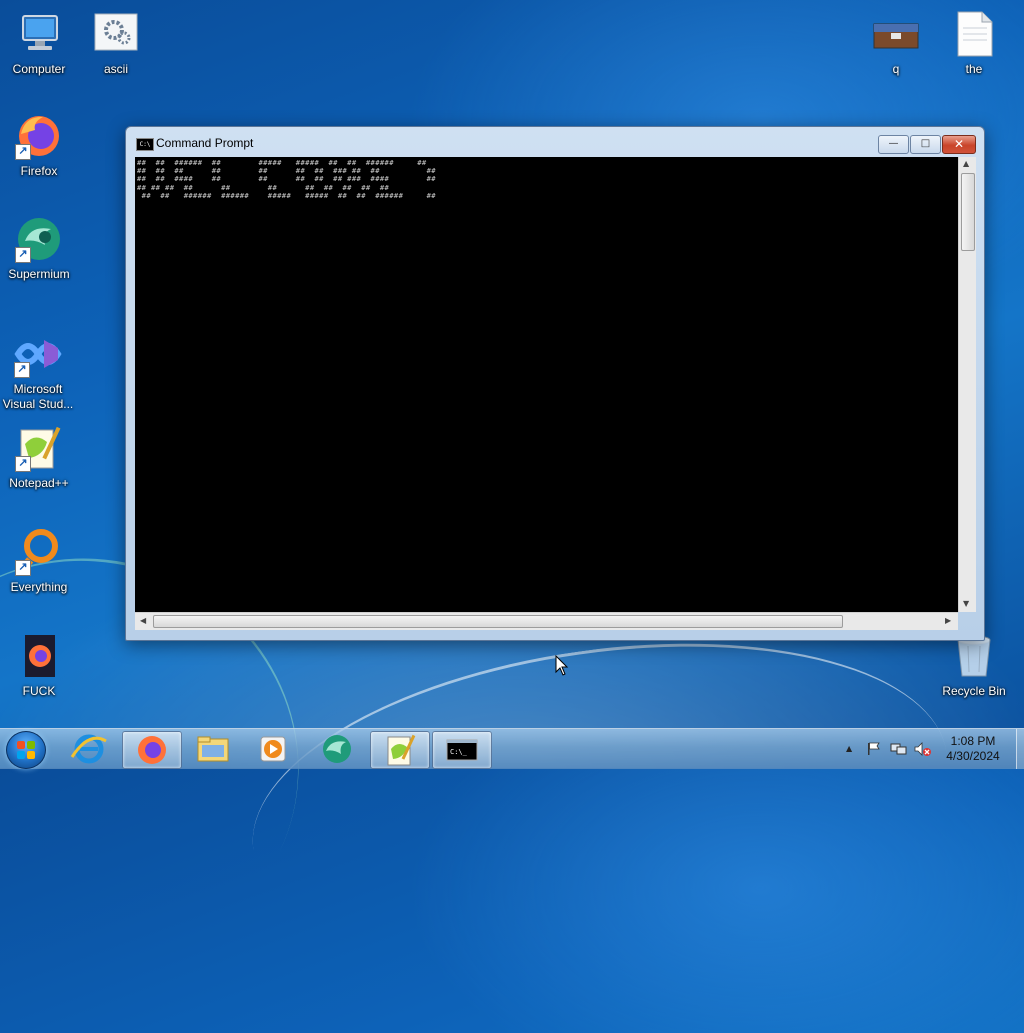 Image resolution: width=1024 pixels, height=1033 pixels. Describe the element at coordinates (39, 552) in the screenshot. I see `everything-icon: ↗` at that location.